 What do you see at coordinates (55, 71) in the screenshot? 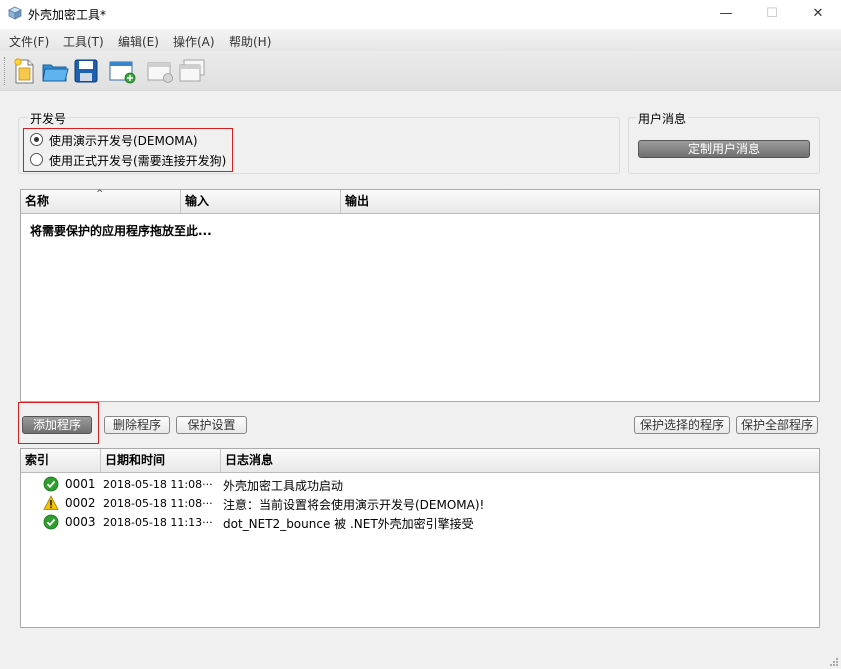
I see `open-folder-icon` at bounding box center [55, 71].